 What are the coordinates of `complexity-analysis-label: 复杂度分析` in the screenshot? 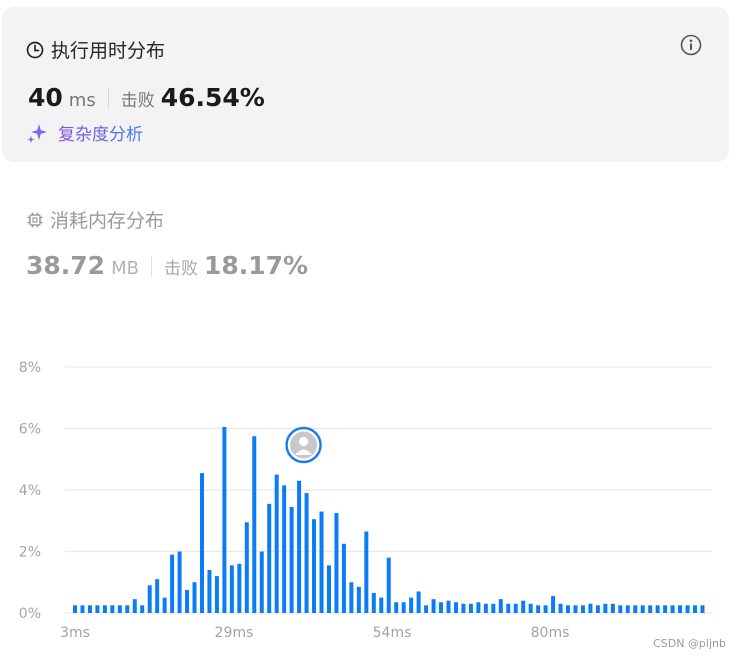 It's located at (100, 132).